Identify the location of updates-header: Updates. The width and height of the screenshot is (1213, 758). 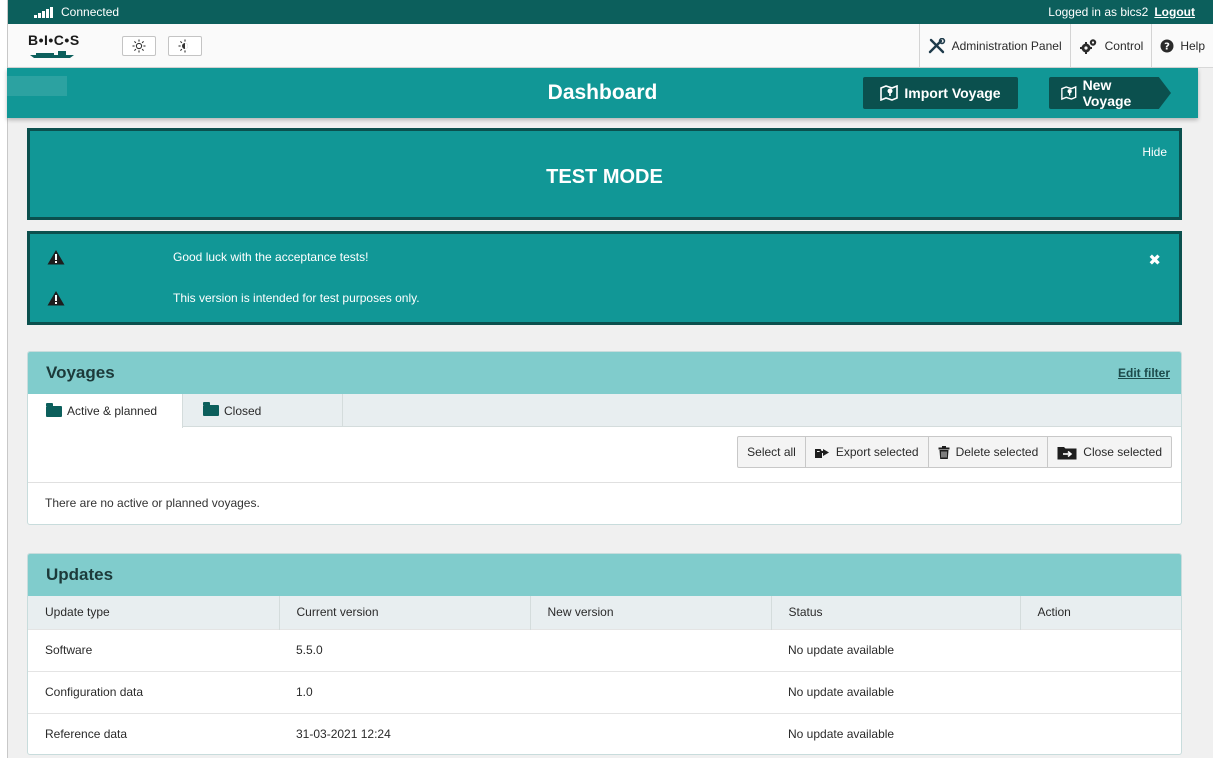
(604, 575).